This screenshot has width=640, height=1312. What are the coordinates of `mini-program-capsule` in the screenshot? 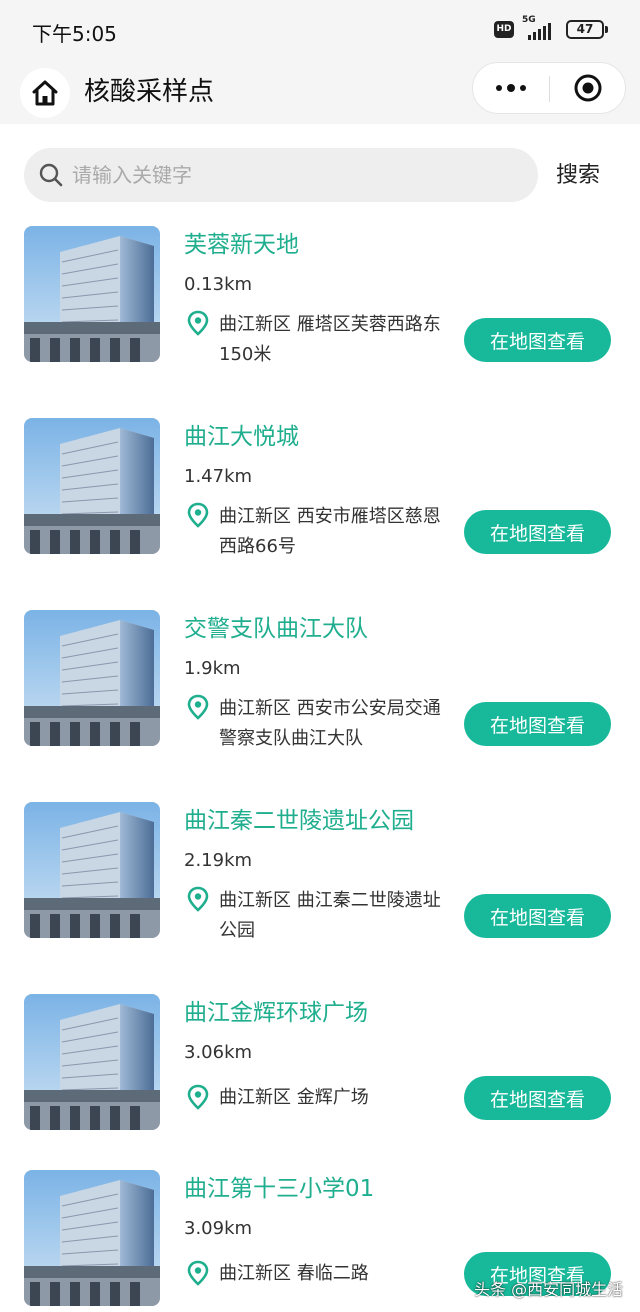 It's located at (549, 88).